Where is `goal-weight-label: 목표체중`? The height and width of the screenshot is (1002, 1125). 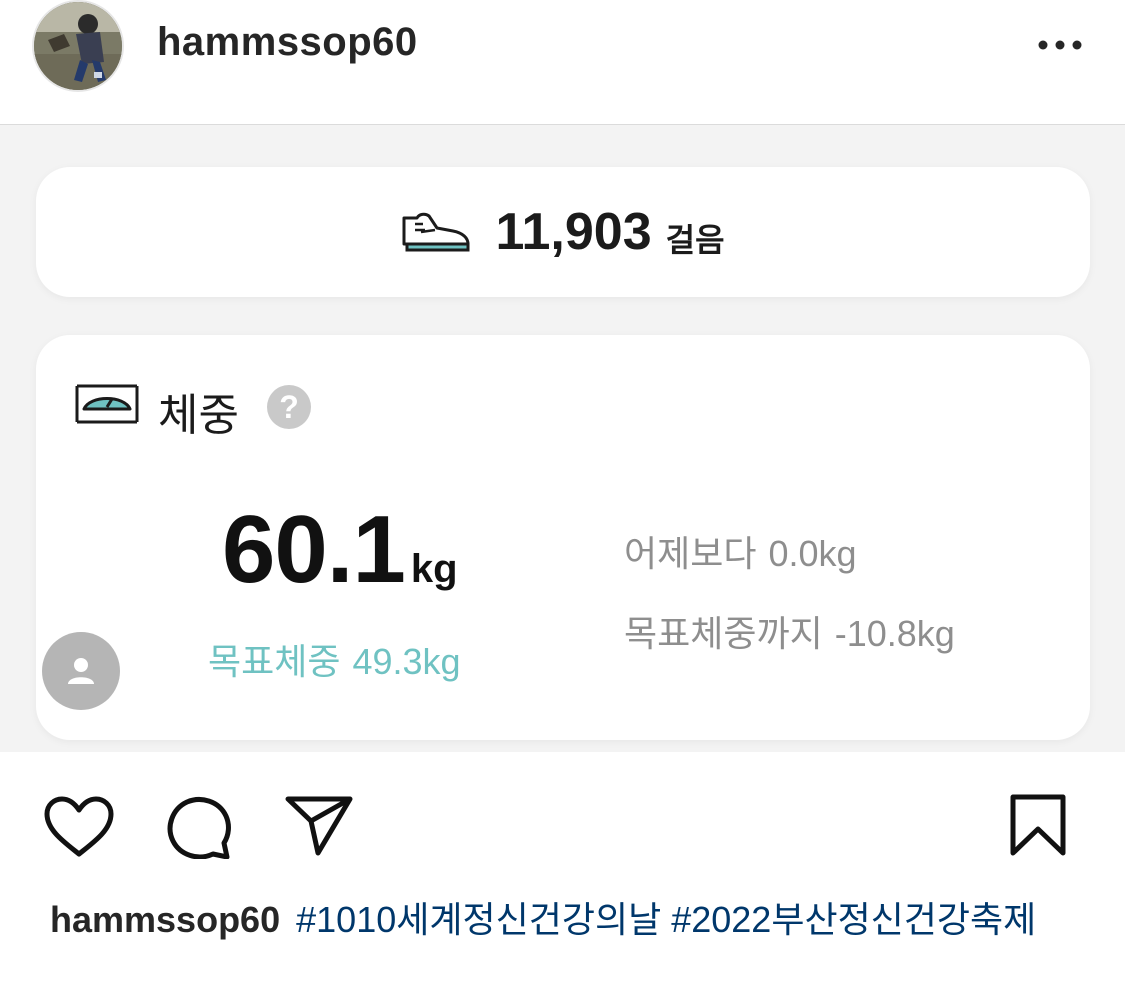 goal-weight-label: 목표체중 is located at coordinates (274, 661).